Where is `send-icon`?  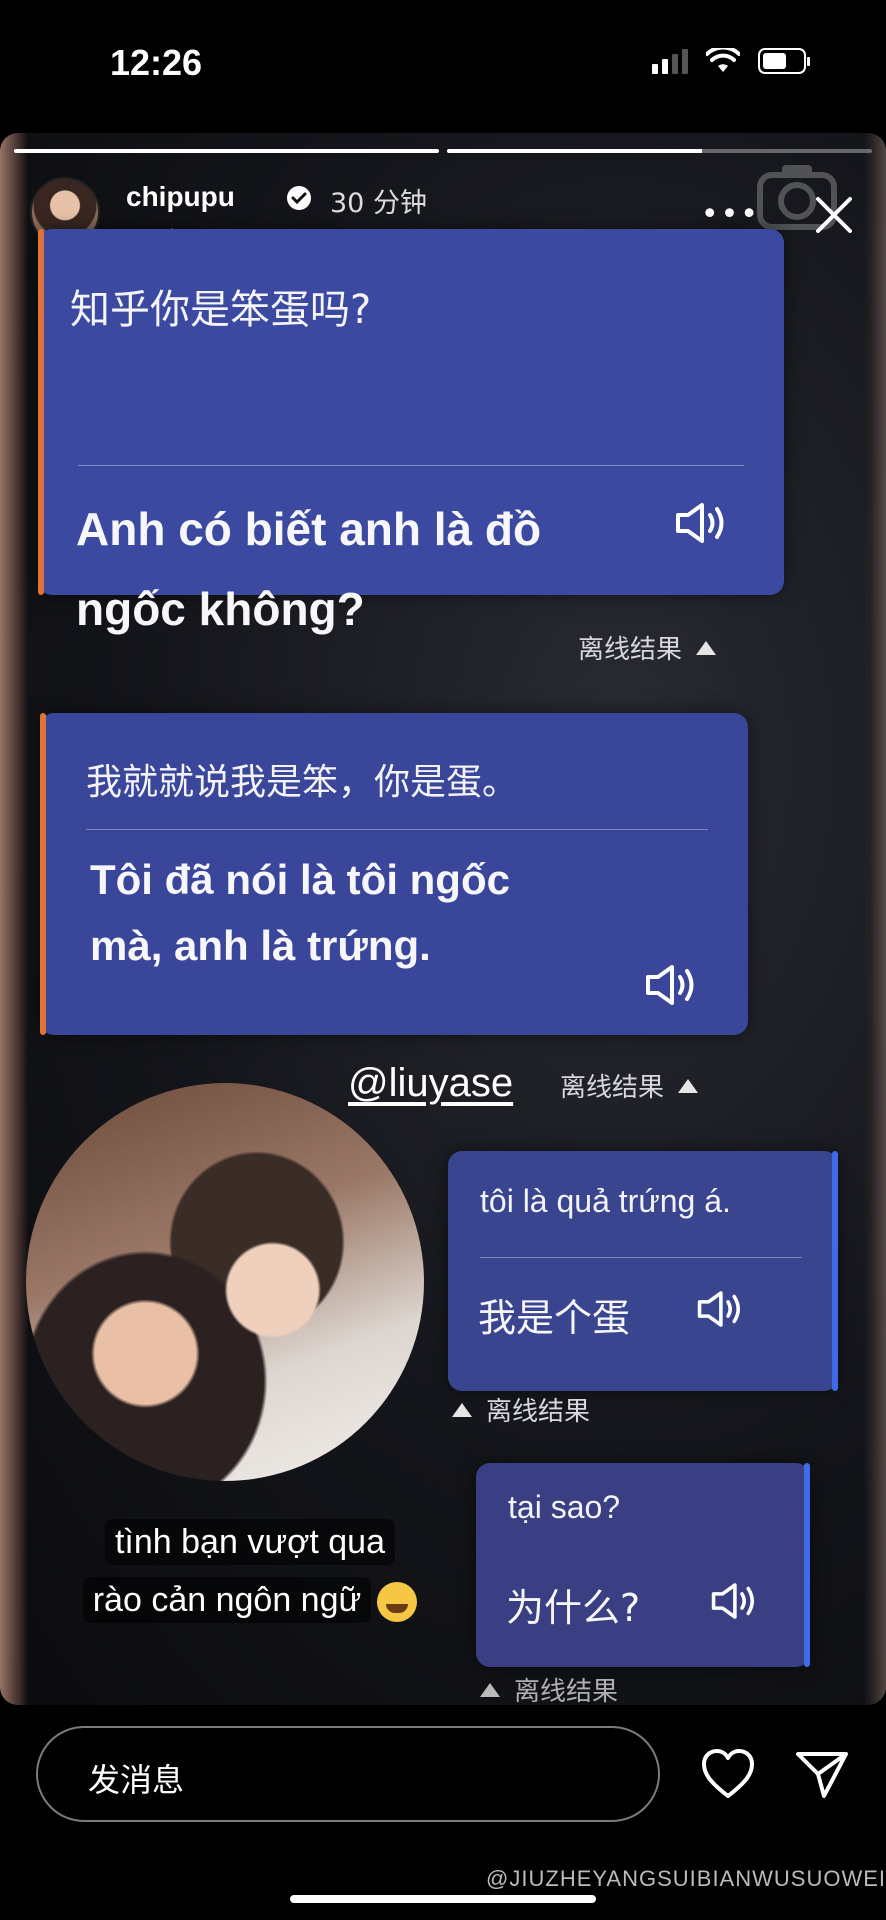 send-icon is located at coordinates (822, 1774).